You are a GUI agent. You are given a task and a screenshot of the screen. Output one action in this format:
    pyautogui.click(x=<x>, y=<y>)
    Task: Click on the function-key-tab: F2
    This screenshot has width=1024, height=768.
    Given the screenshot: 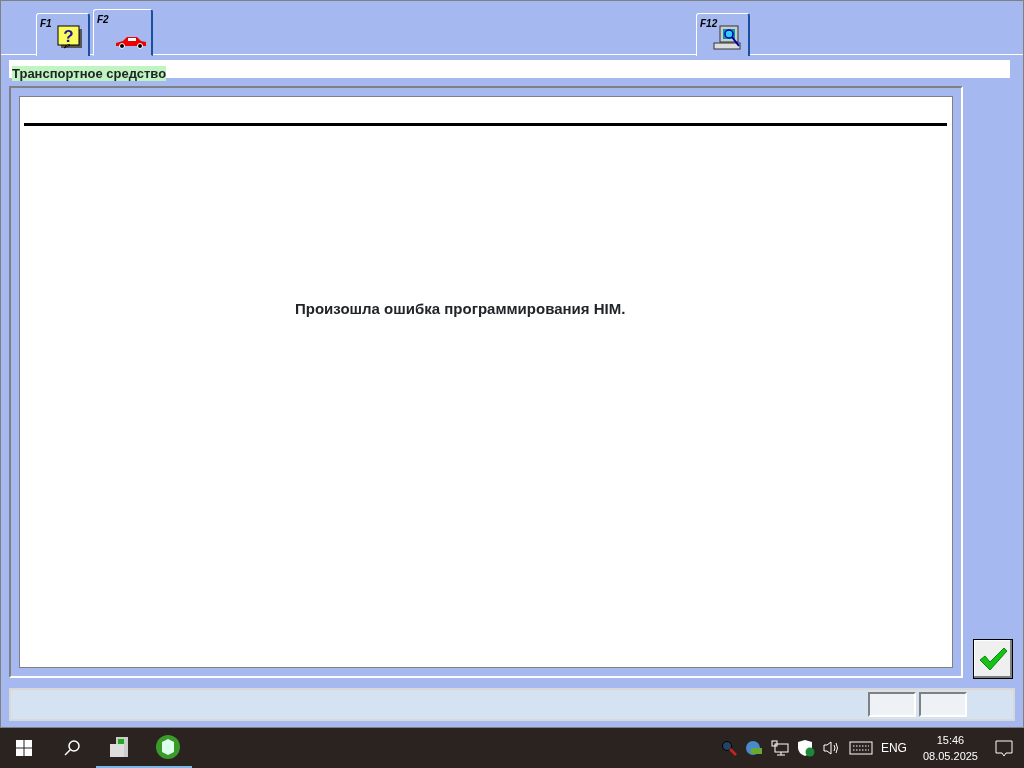 What is the action you would take?
    pyautogui.click(x=123, y=32)
    